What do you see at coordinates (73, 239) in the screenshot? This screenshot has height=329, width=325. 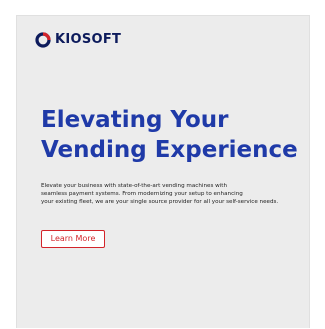 I see `learn-more-button: Learn More` at bounding box center [73, 239].